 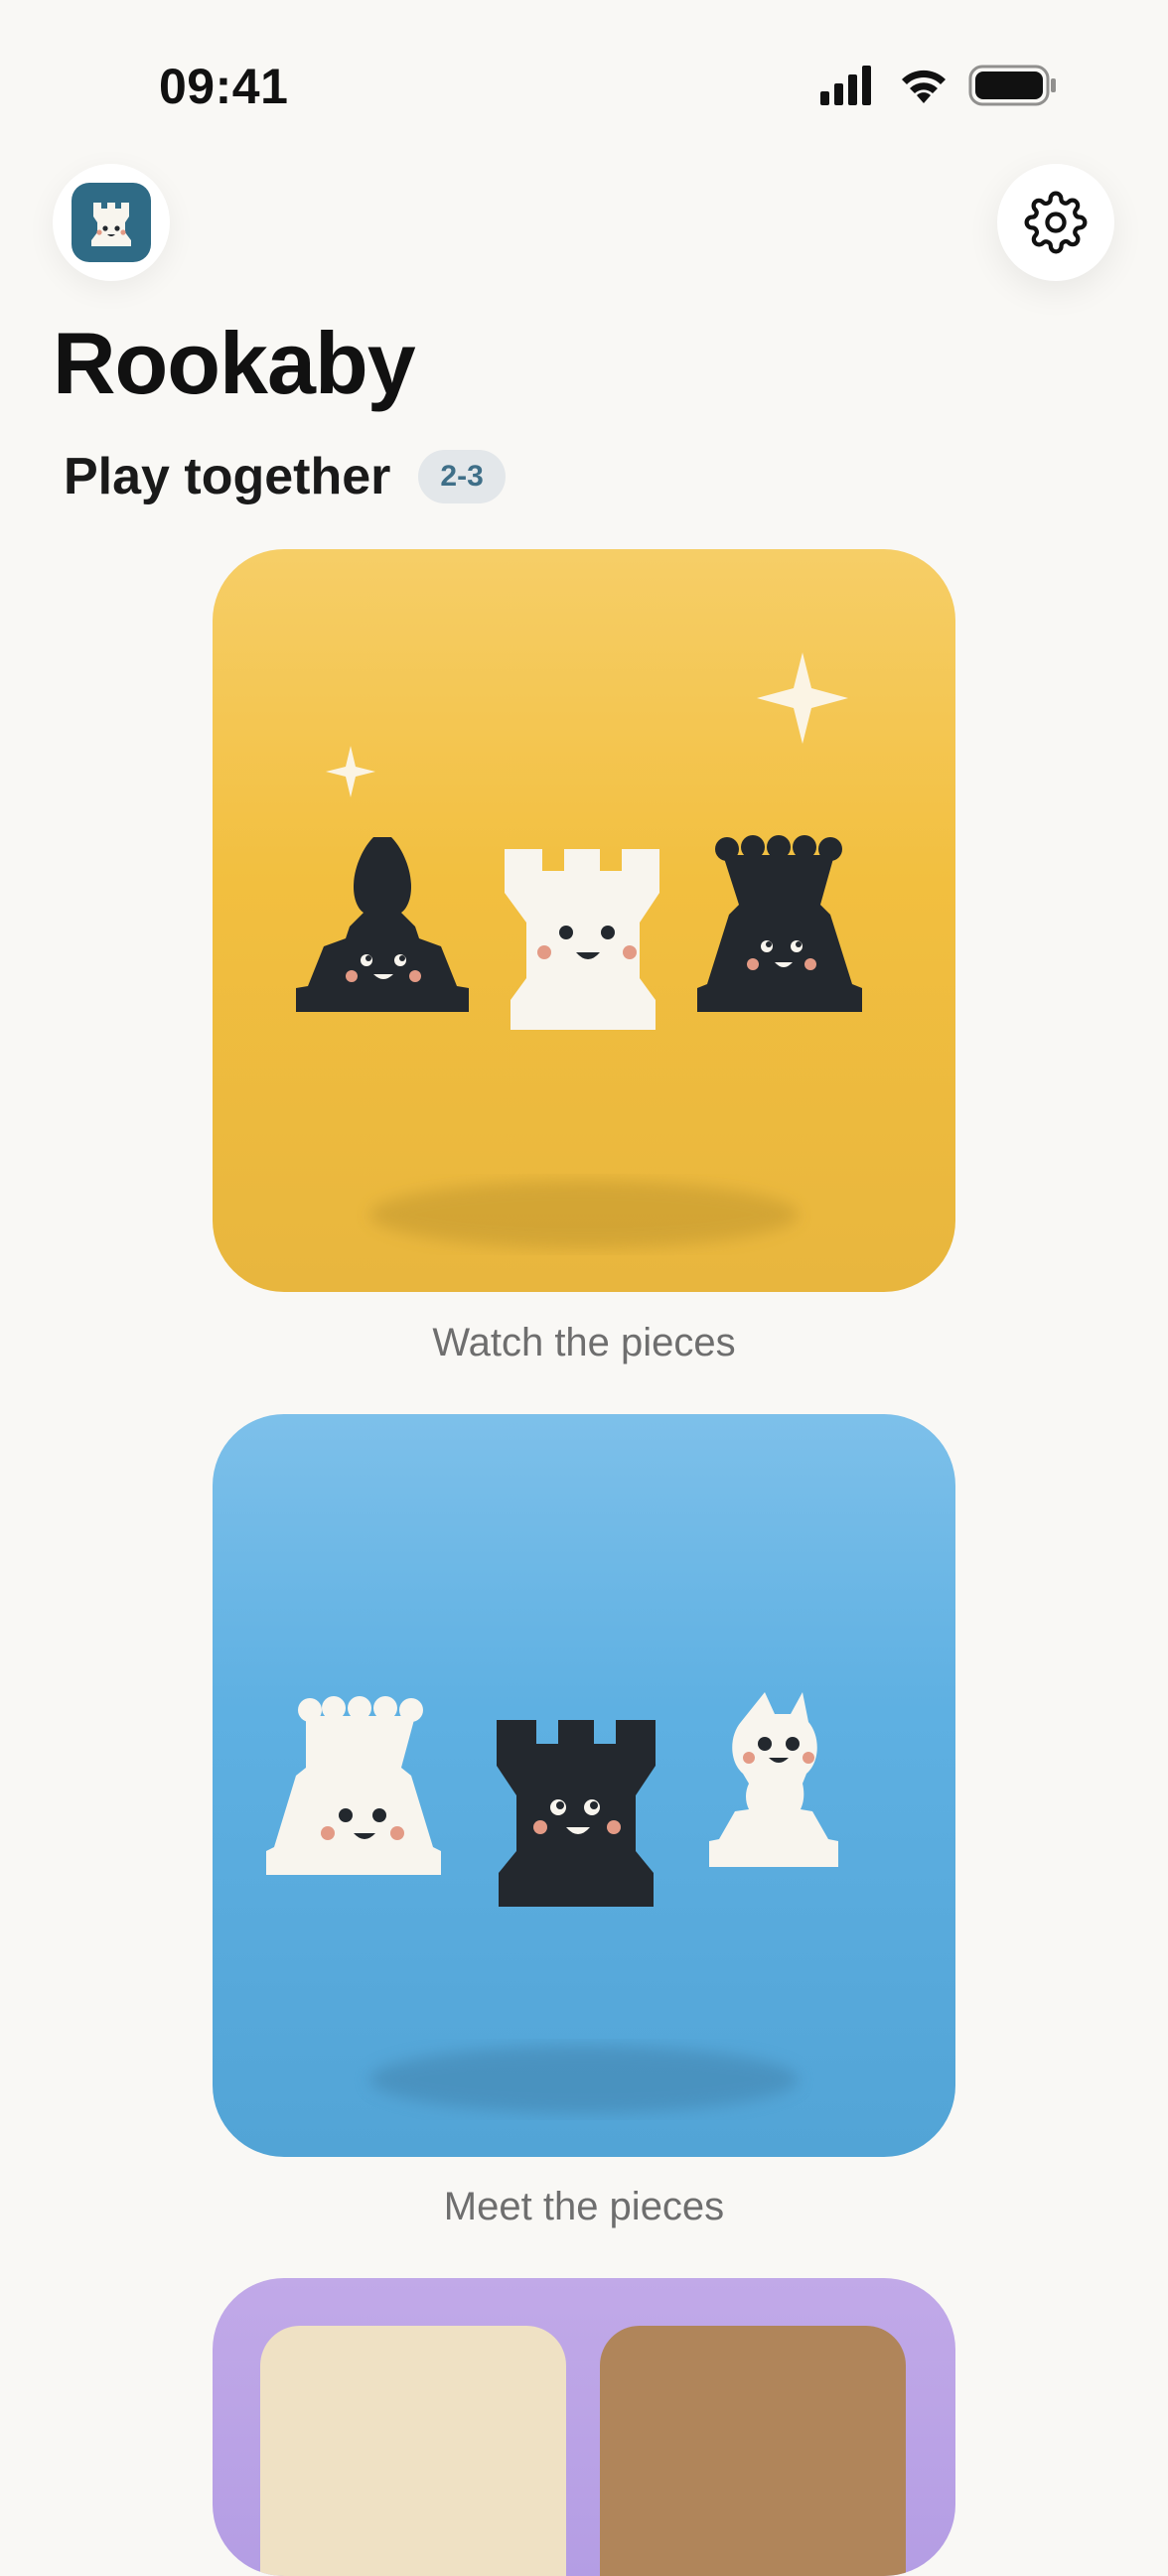 I want to click on status-icons, so click(x=938, y=86).